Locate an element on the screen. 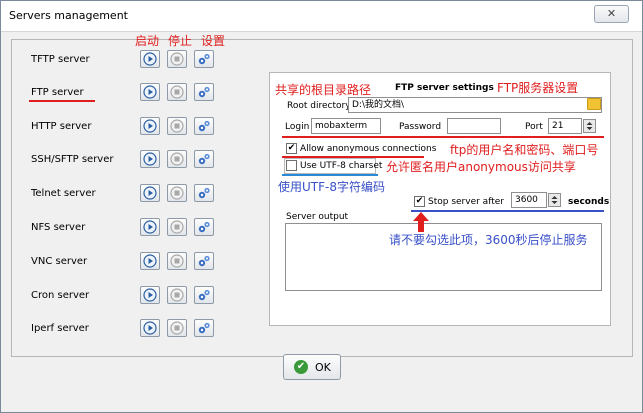  seconds-label: seconds is located at coordinates (589, 202).